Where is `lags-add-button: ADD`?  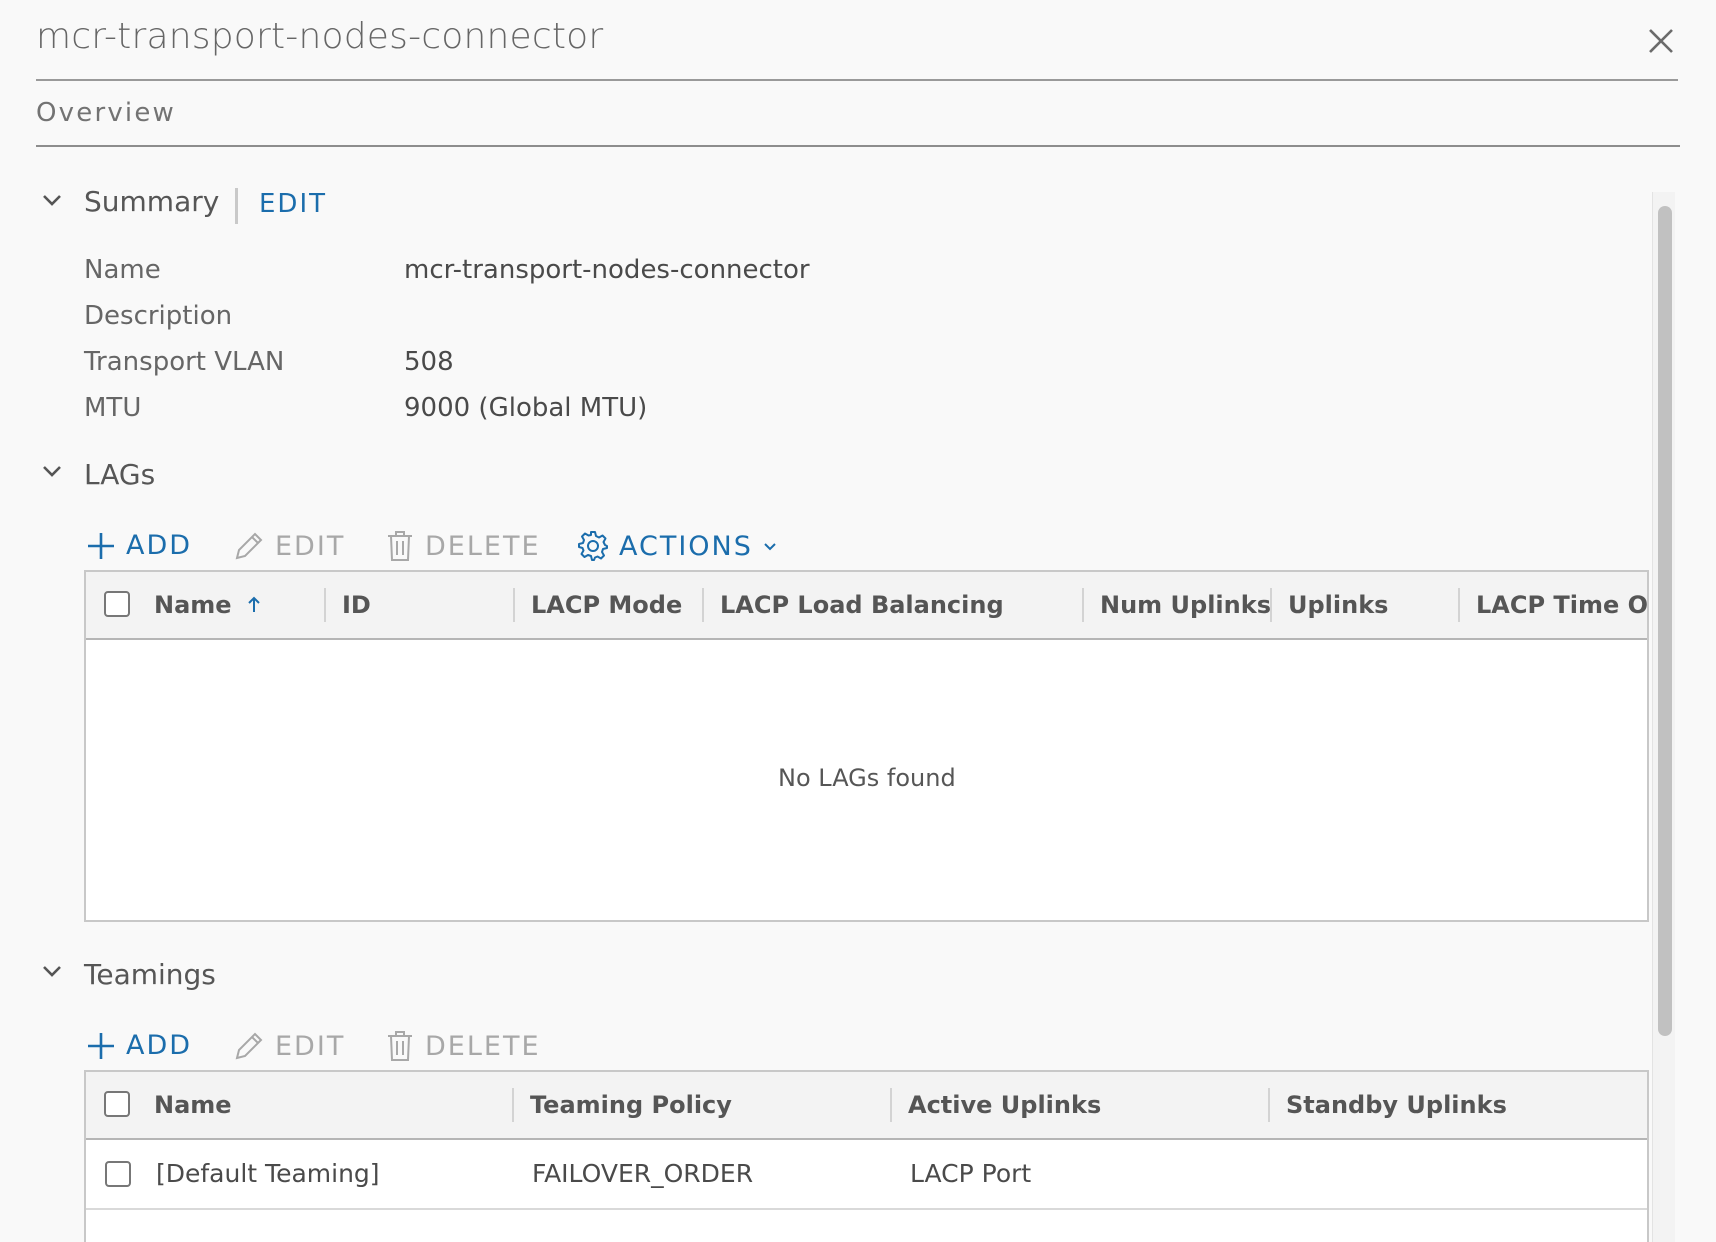 lags-add-button: ADD is located at coordinates (139, 545).